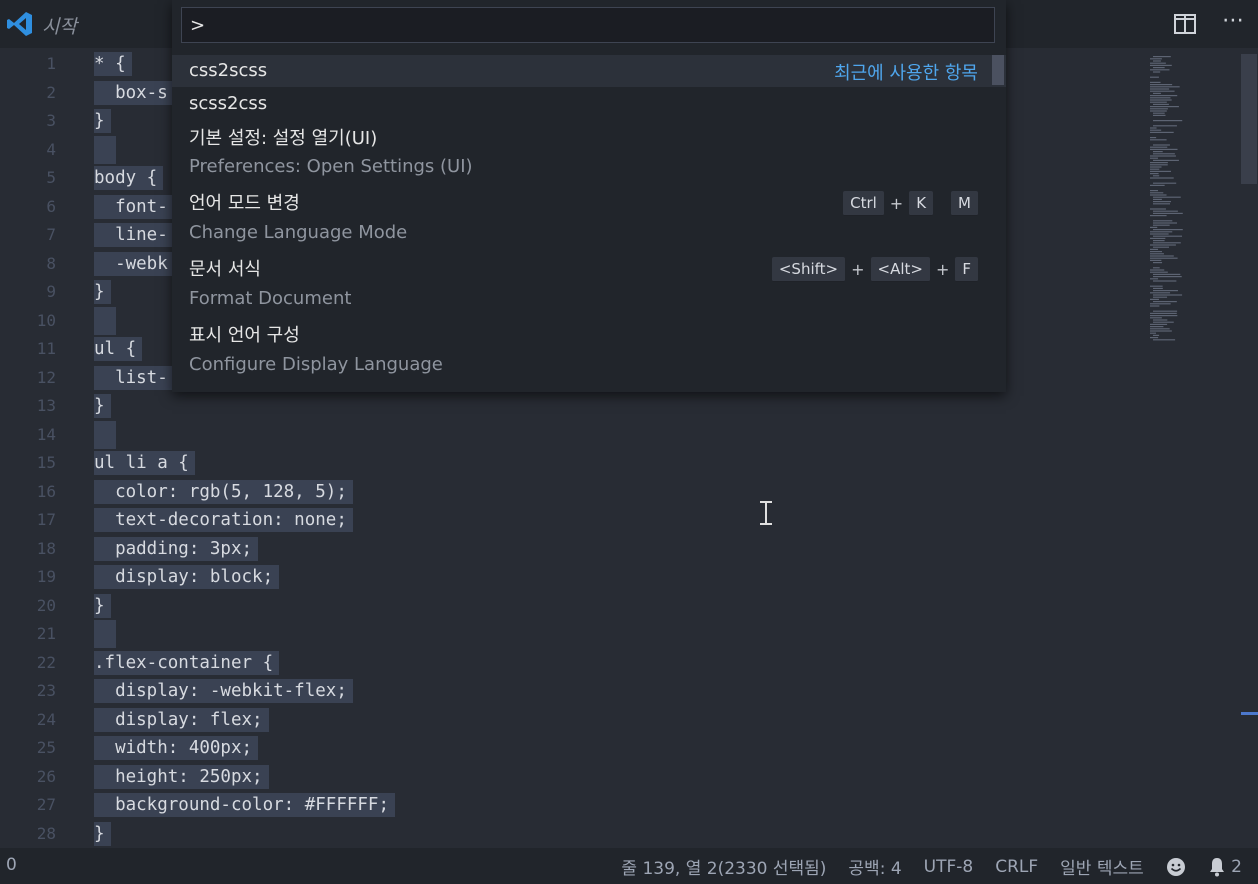 This screenshot has height=884, width=1258. Describe the element at coordinates (589, 104) in the screenshot. I see `palette-item-scss2css: scss2css` at that location.